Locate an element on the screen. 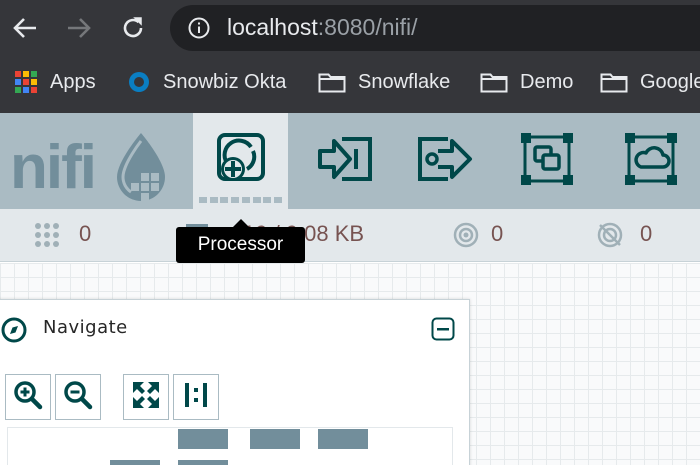  processor-tooltip: Processor is located at coordinates (240, 245).